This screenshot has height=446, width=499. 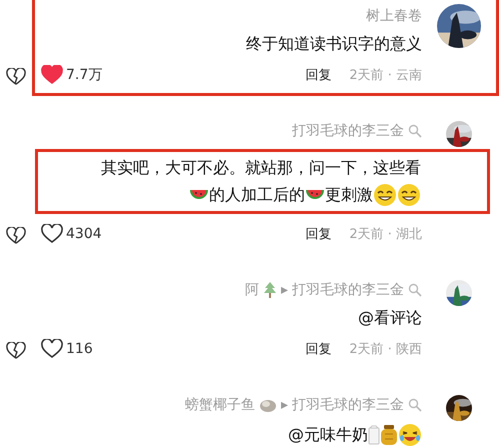 I want to click on like-count: 4304, so click(x=84, y=234).